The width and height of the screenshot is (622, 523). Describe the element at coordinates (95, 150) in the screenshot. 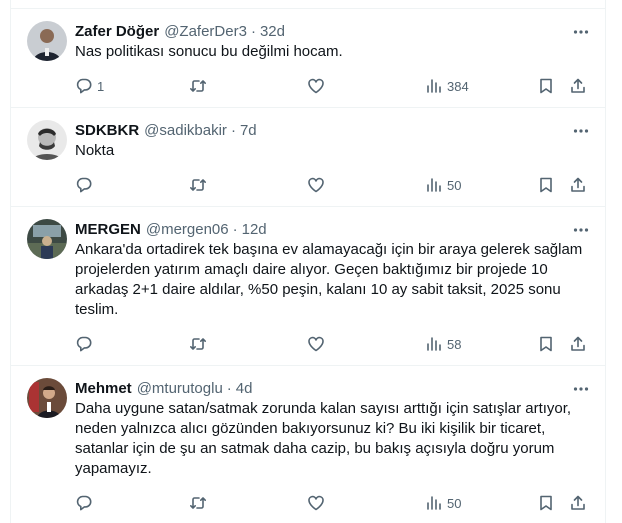

I see `tweet-text: Nokta` at that location.